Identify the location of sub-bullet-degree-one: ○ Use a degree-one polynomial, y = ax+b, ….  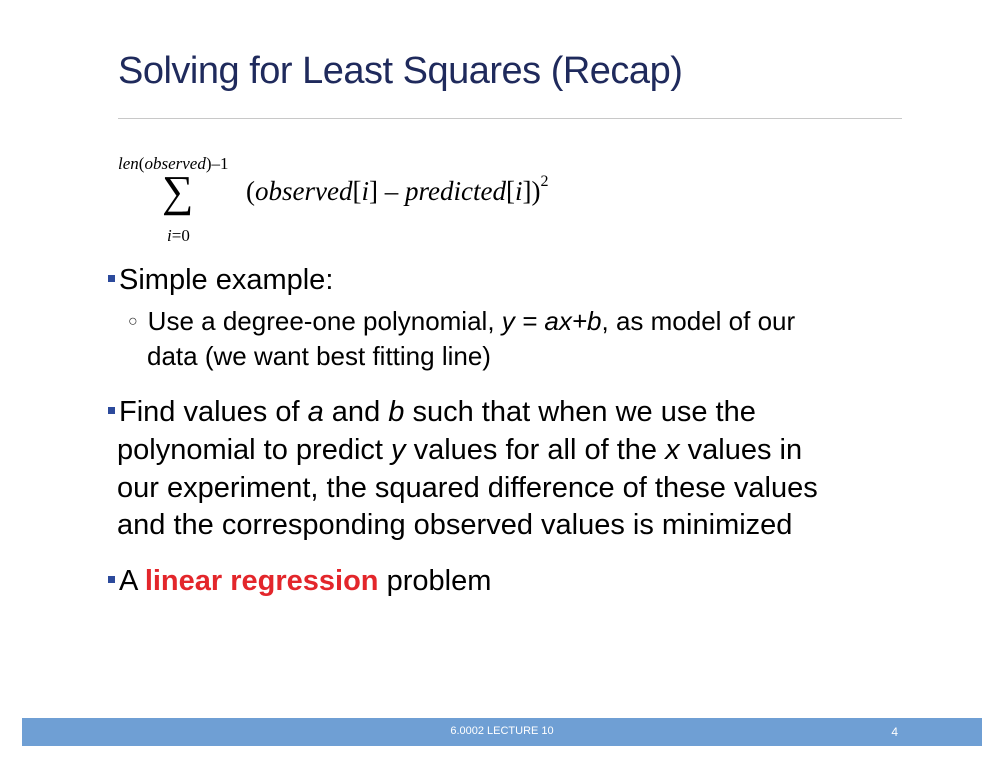
(461, 321).